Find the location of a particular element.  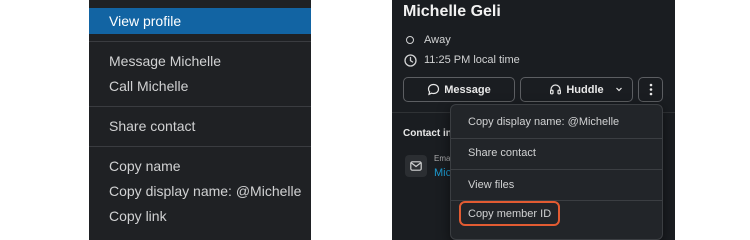

email-link: Mic is located at coordinates (442, 173).